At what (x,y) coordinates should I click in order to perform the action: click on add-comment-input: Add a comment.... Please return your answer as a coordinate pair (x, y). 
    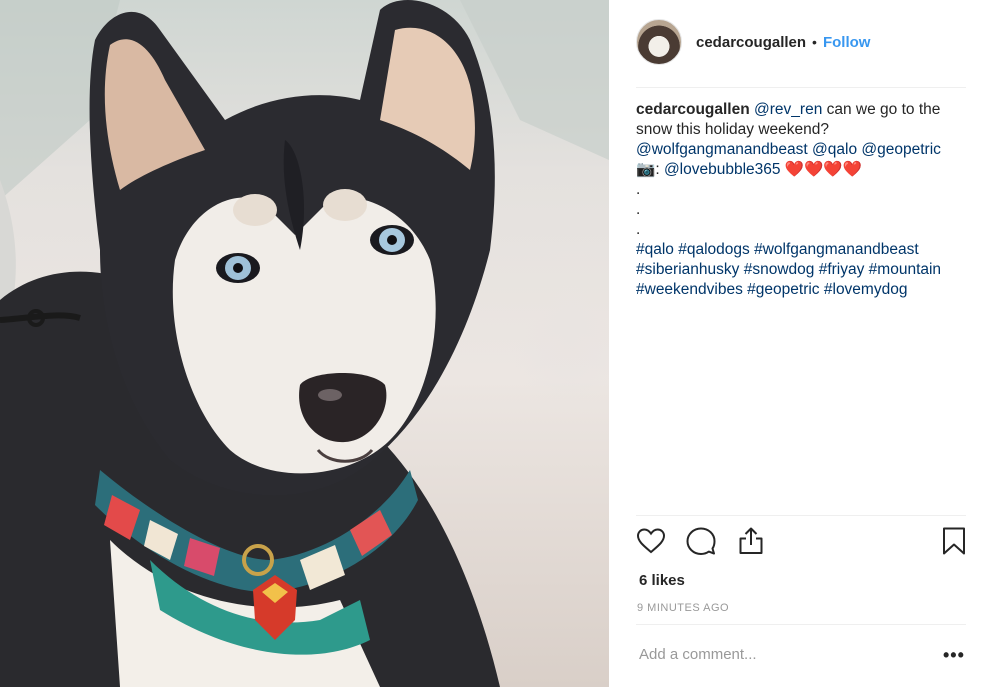
    Looking at the image, I should click on (698, 654).